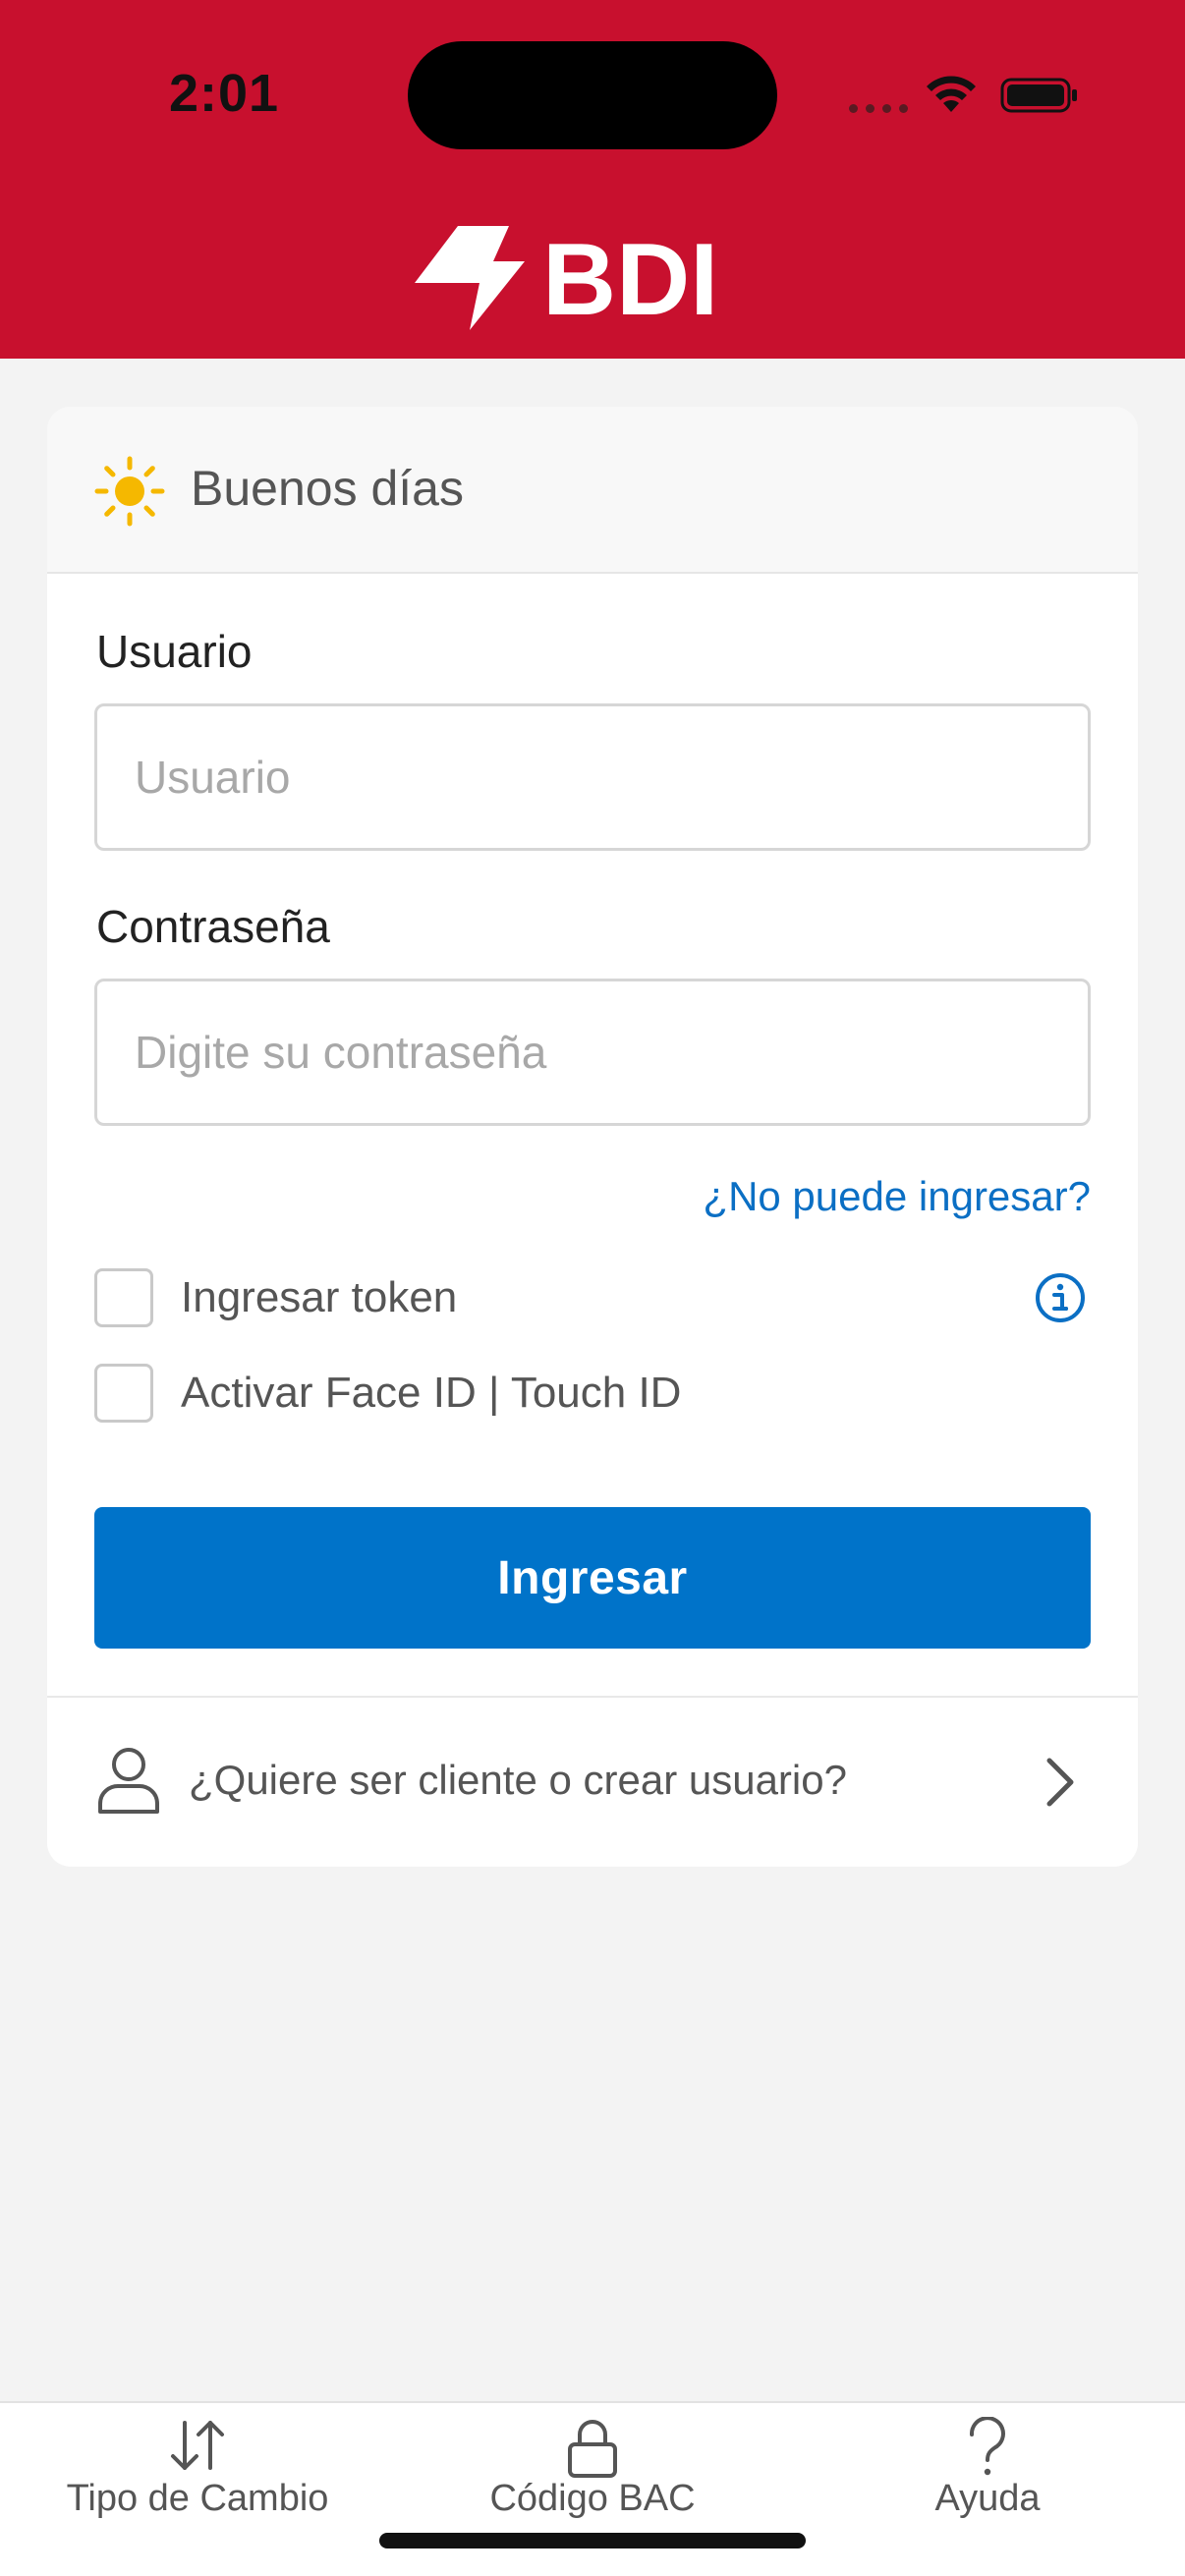 The width and height of the screenshot is (1185, 2576). Describe the element at coordinates (592, 2449) in the screenshot. I see `lock-icon` at that location.